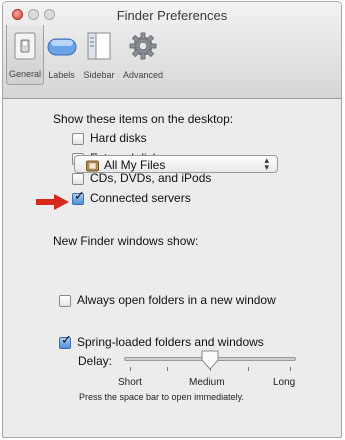 This screenshot has width=345, height=440. What do you see at coordinates (161, 397) in the screenshot?
I see `space-bar-hint: Press the space bar to open immediately.` at bounding box center [161, 397].